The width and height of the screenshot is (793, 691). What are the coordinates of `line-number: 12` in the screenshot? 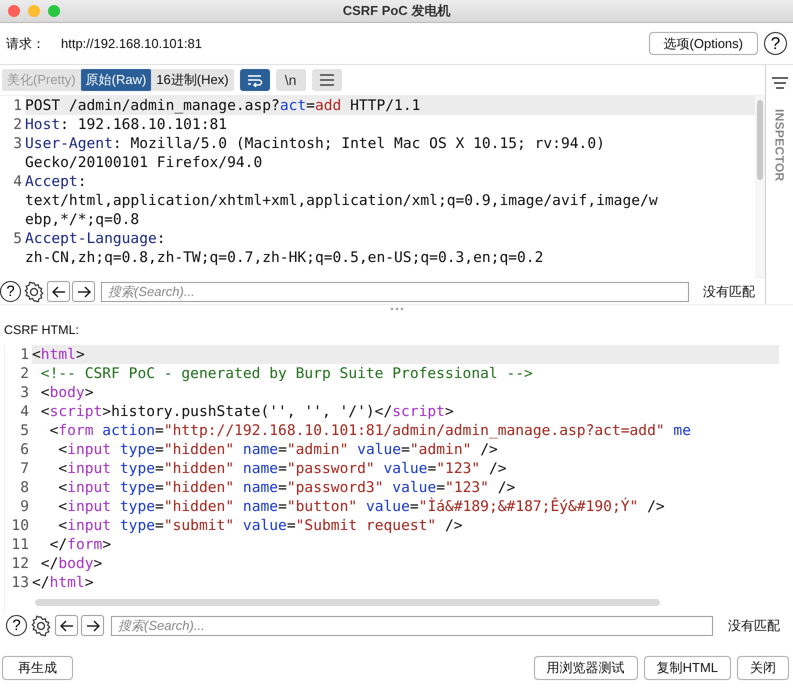 It's located at (20, 563).